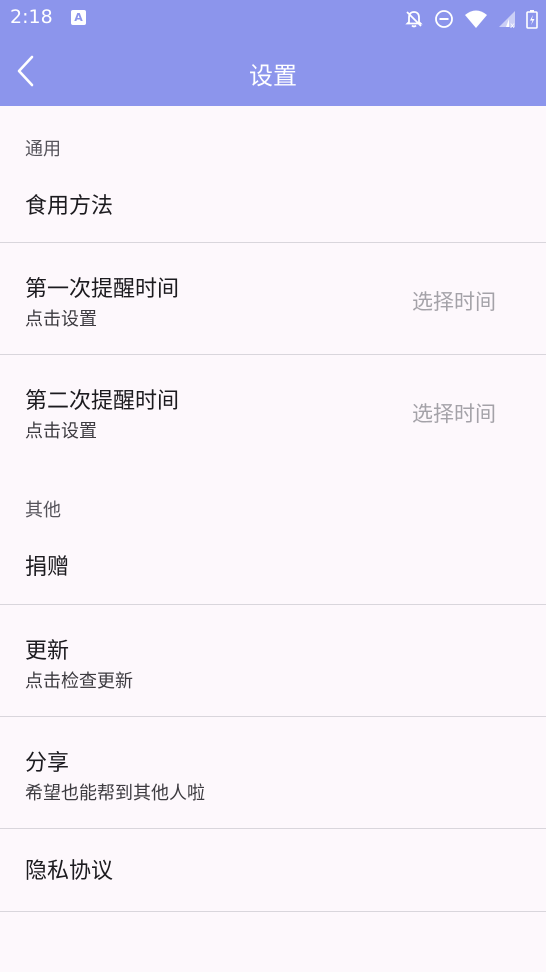 Image resolution: width=546 pixels, height=972 pixels. I want to click on signal-icon: x, so click(507, 20).